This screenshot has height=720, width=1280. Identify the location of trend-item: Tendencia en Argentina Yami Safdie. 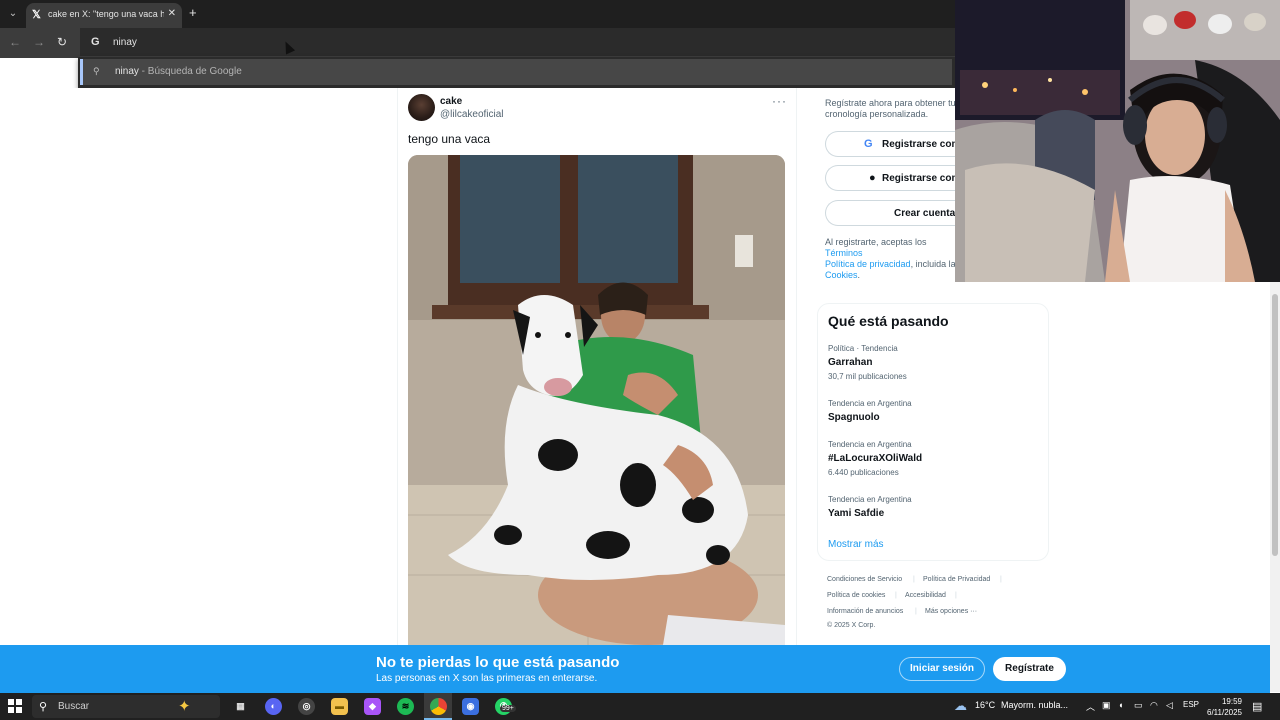
(870, 507).